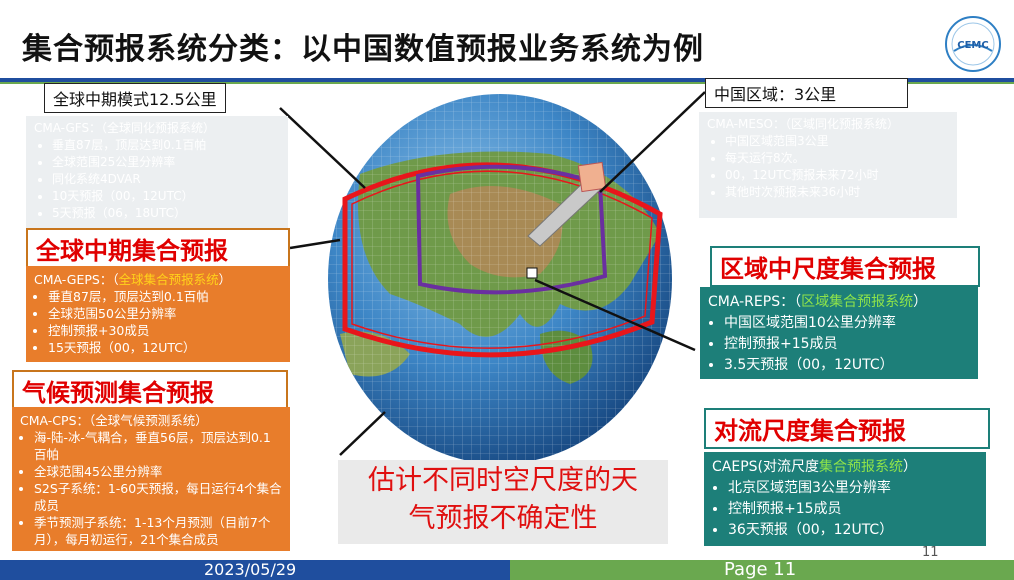 The height and width of the screenshot is (580, 1014). I want to click on footer-date-bar: 2023/05/29, so click(255, 570).